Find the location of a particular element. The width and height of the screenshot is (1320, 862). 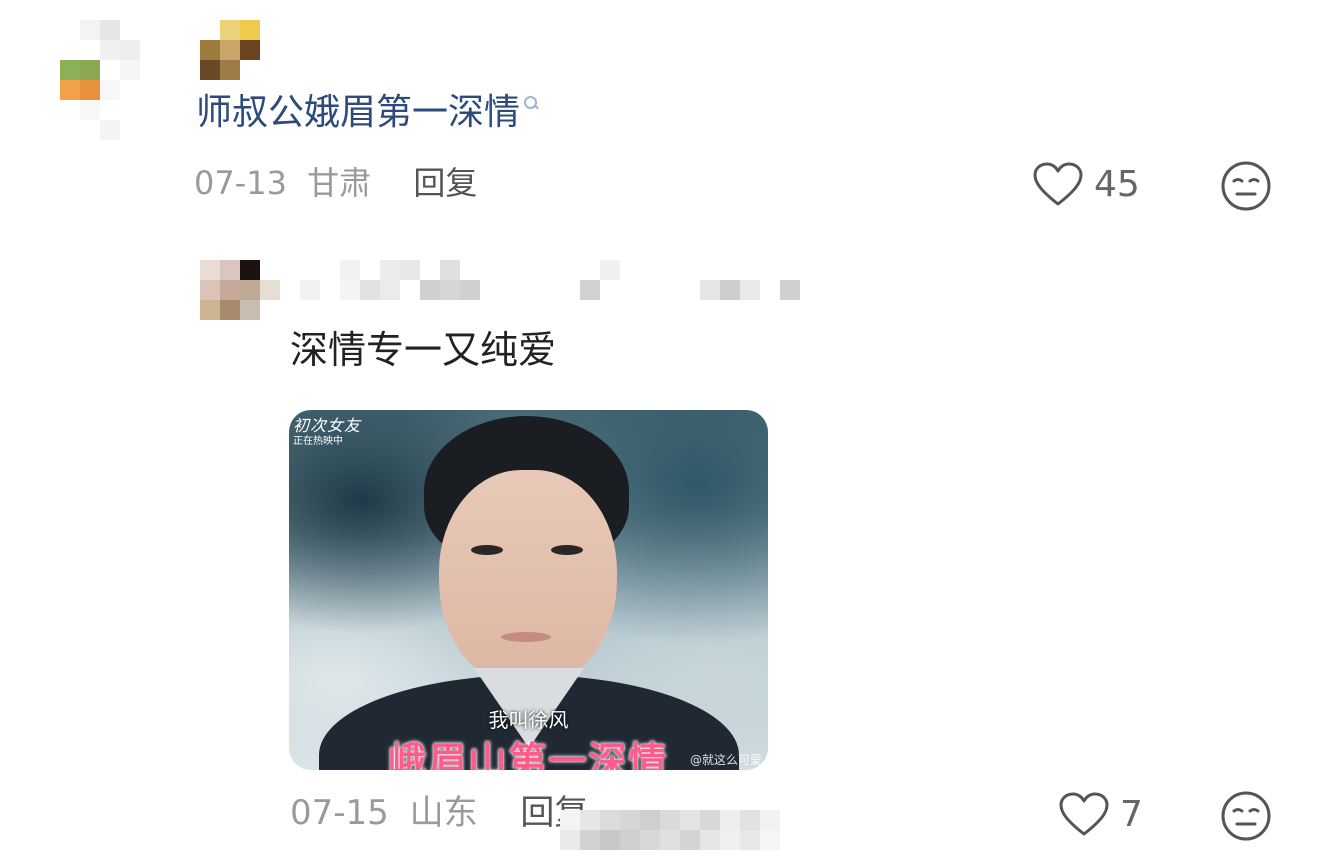

like-button: 45 is located at coordinates (1086, 185).